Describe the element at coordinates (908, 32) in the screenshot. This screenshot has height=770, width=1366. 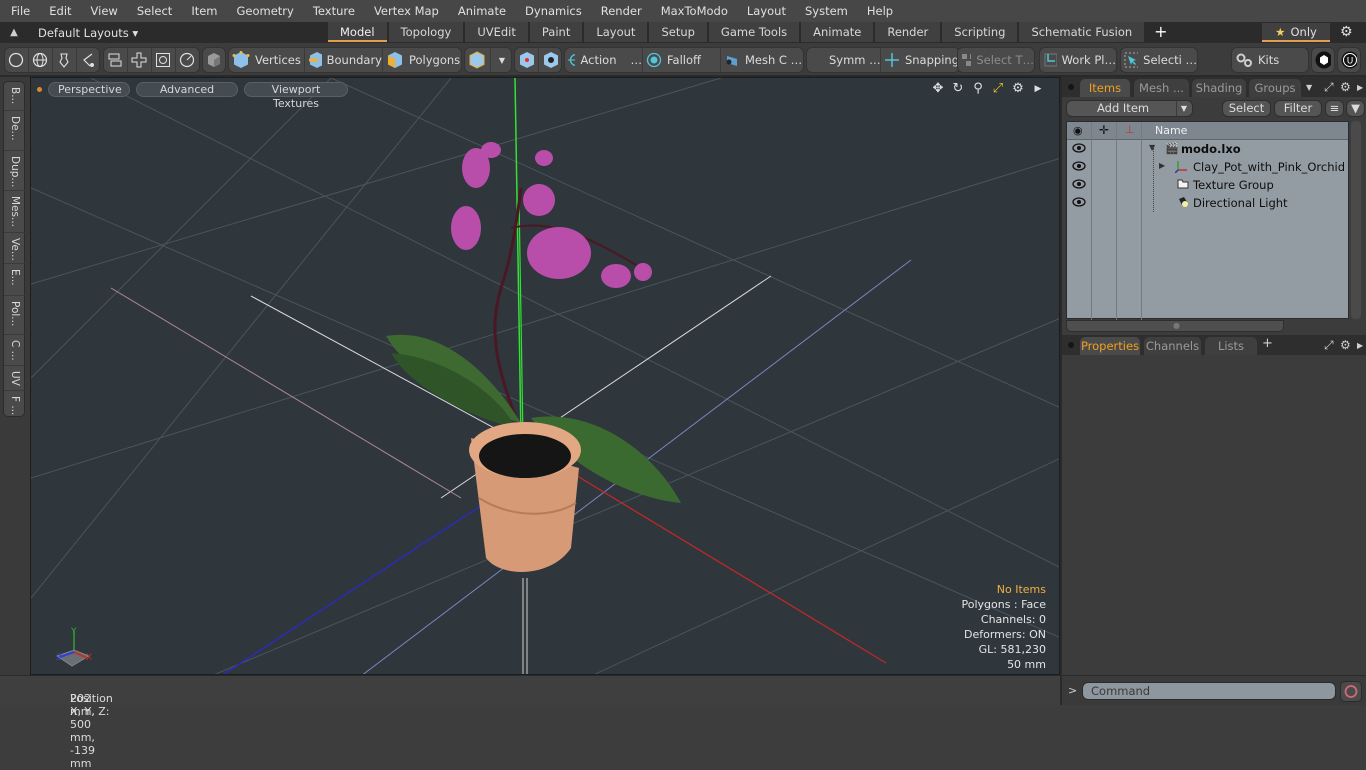
I see `tab-render: Render` at that location.